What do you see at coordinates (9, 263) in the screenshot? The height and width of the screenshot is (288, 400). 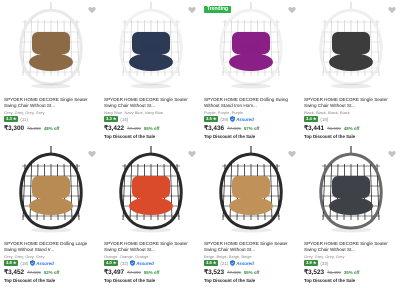 I see `rating-value: 3.8` at bounding box center [9, 263].